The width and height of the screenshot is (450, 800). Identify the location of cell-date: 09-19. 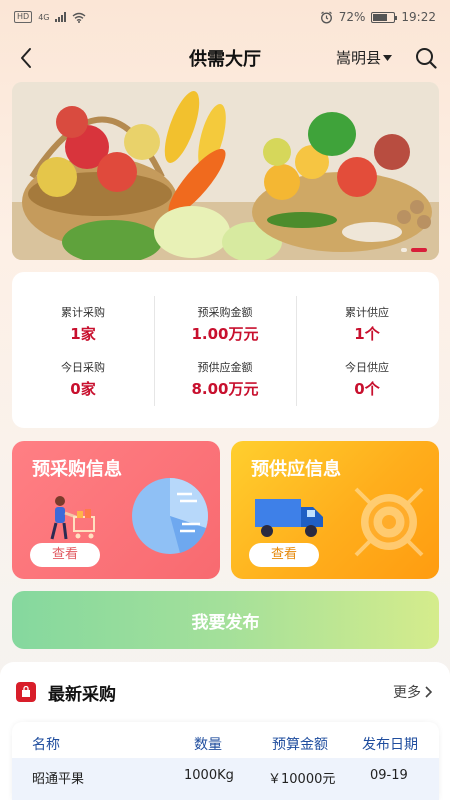
(389, 775).